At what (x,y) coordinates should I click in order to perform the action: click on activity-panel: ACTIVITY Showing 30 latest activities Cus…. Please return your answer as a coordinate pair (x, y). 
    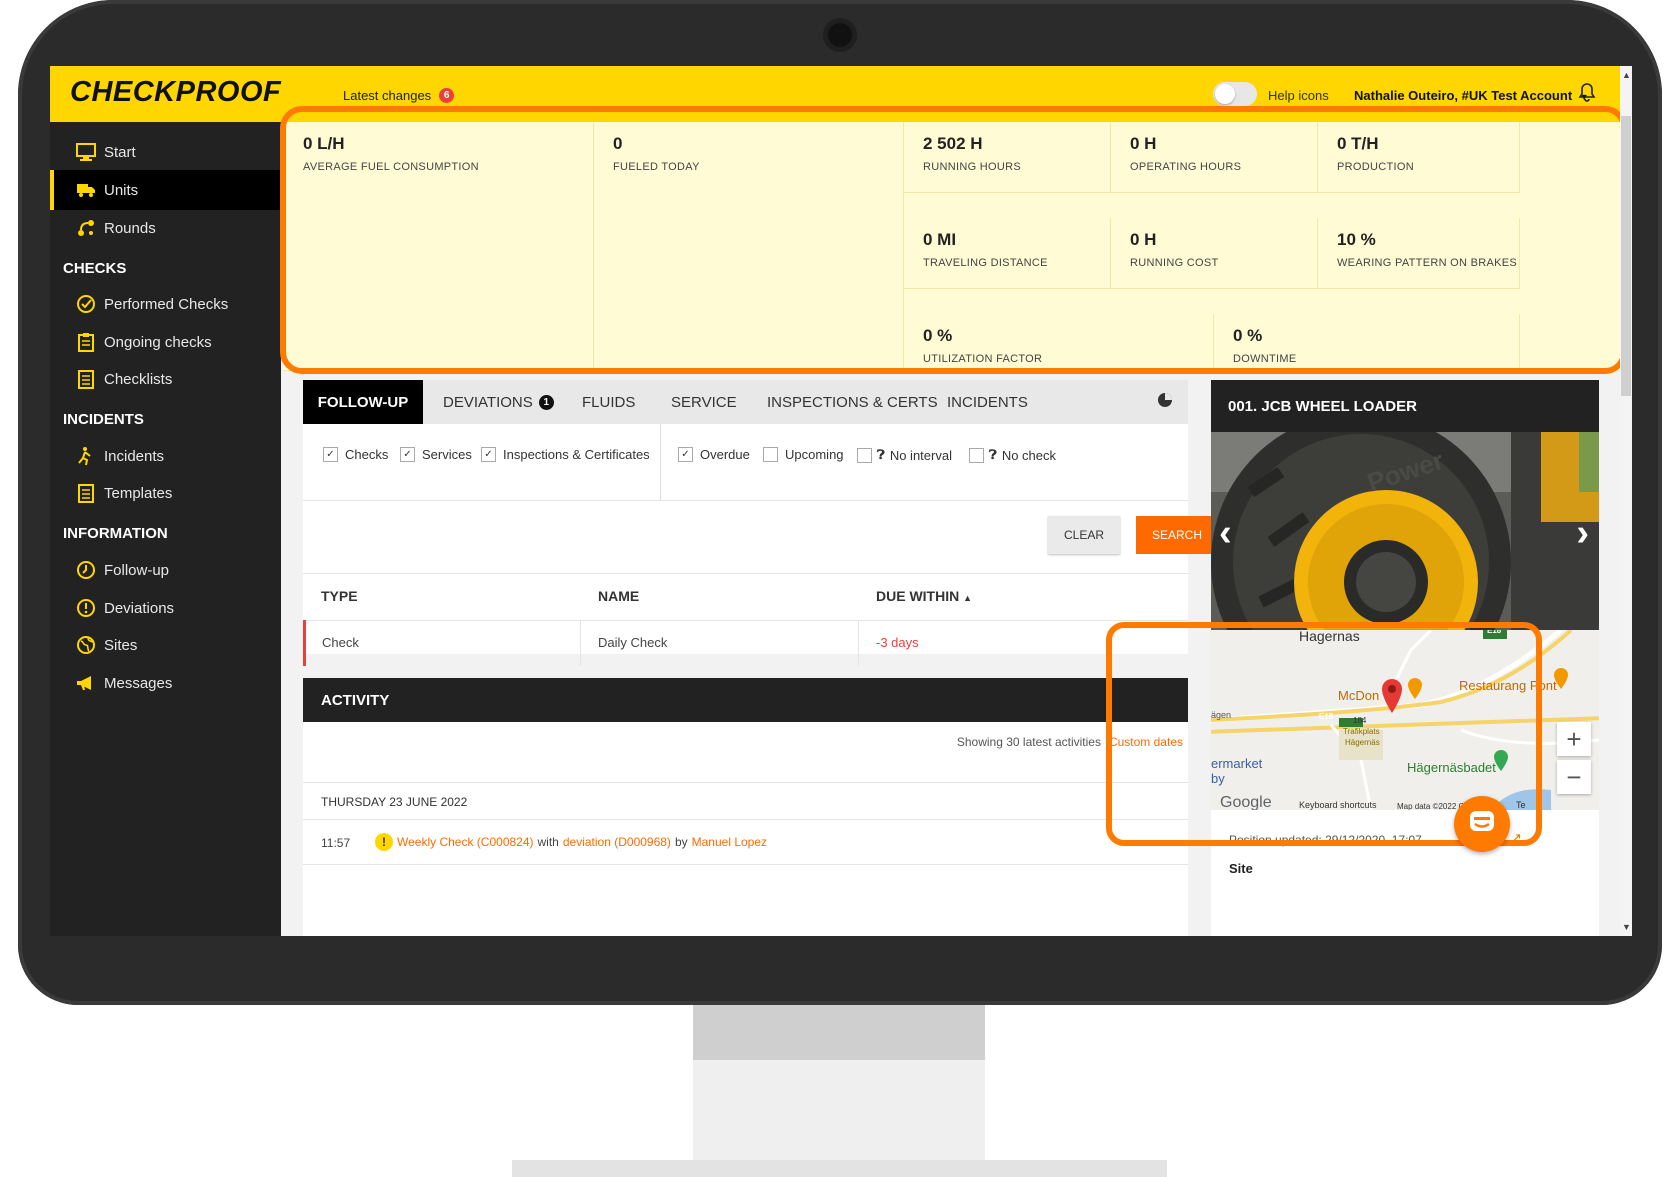
    Looking at the image, I should click on (745, 807).